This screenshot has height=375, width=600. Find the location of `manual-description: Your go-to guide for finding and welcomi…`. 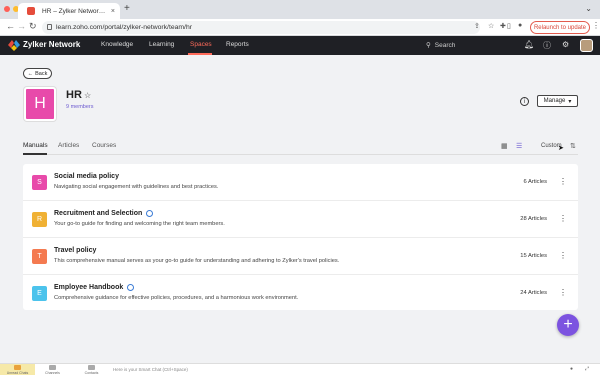

manual-description: Your go-to guide for finding and welcomi… is located at coordinates (139, 224).